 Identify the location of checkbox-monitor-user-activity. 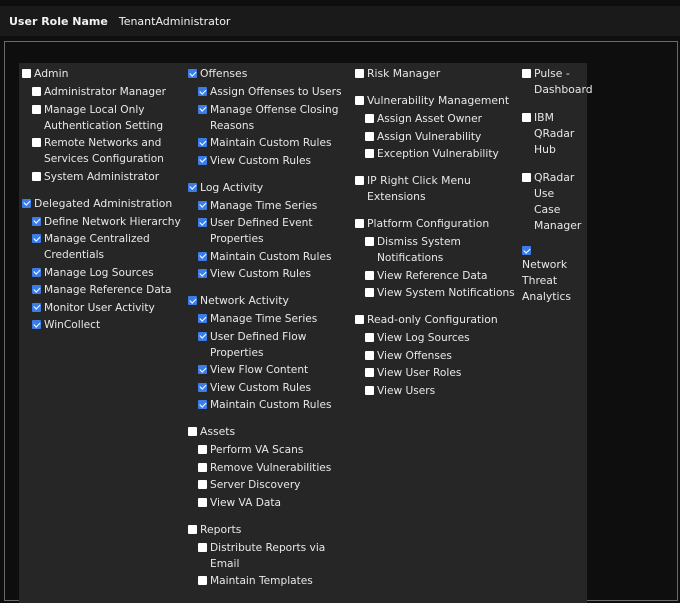
(36, 307).